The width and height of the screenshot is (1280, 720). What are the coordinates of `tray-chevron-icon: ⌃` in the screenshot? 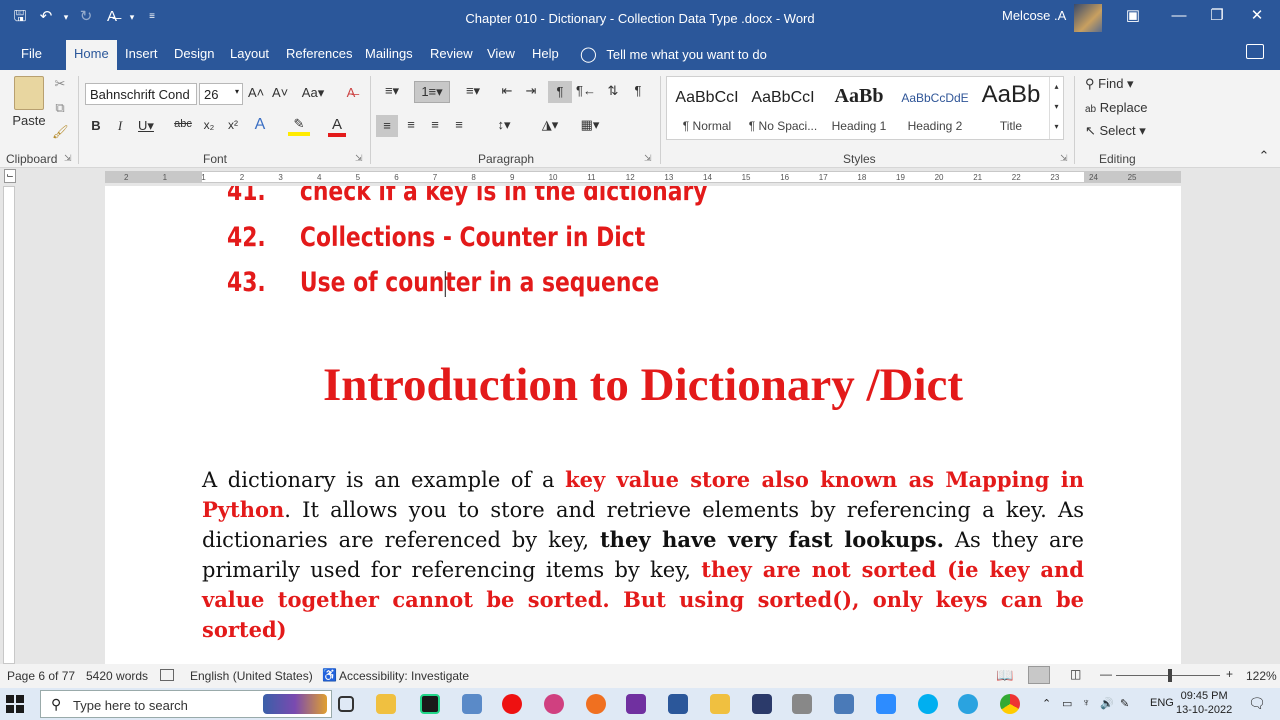 It's located at (1046, 703).